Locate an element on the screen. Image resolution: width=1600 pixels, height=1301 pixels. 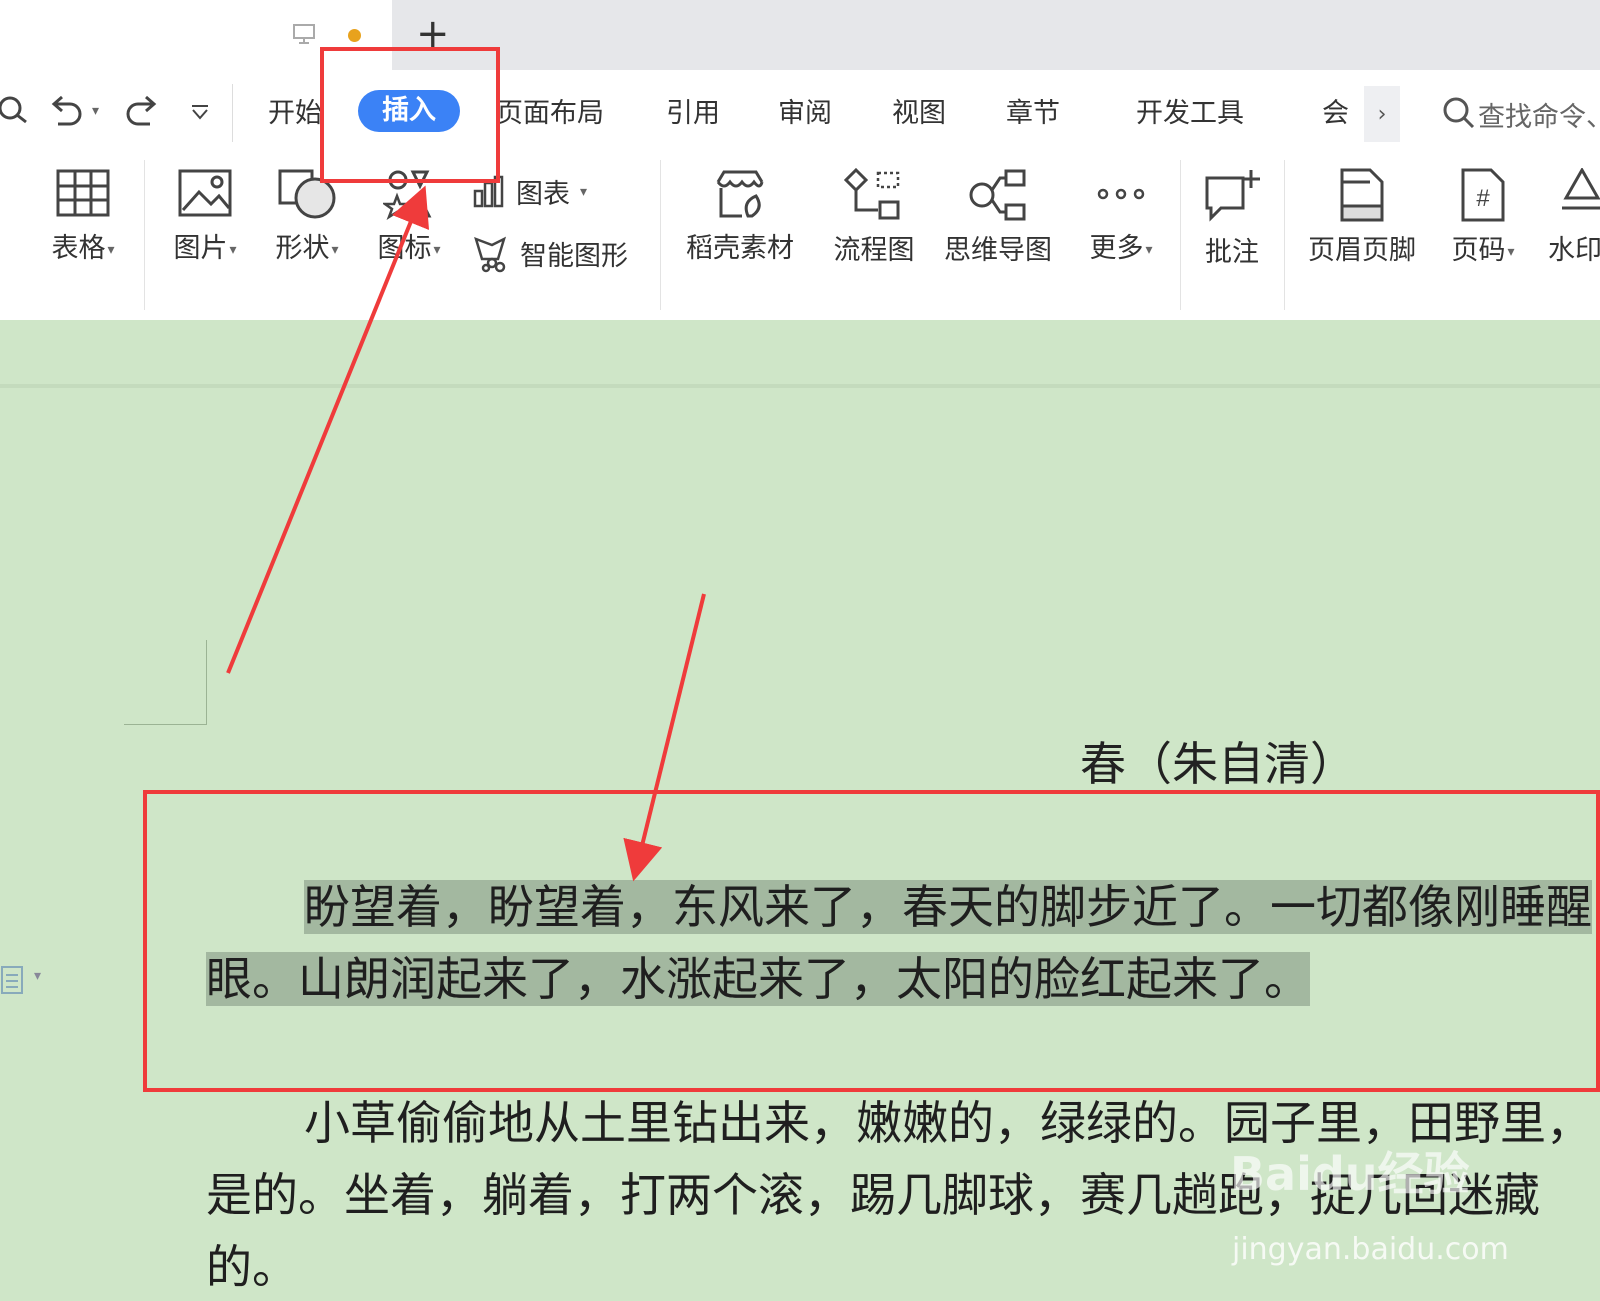
tabs-more-arrow-icon: › is located at coordinates (1382, 114).